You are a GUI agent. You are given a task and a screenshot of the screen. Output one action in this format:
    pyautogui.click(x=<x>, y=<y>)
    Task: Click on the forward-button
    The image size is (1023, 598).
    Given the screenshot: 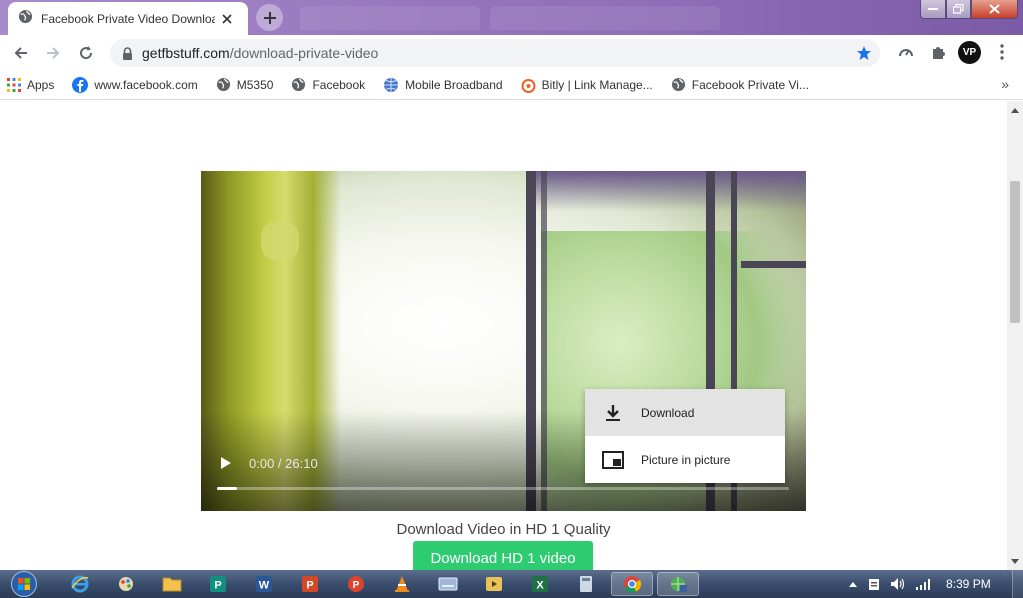 What is the action you would take?
    pyautogui.click(x=53, y=53)
    